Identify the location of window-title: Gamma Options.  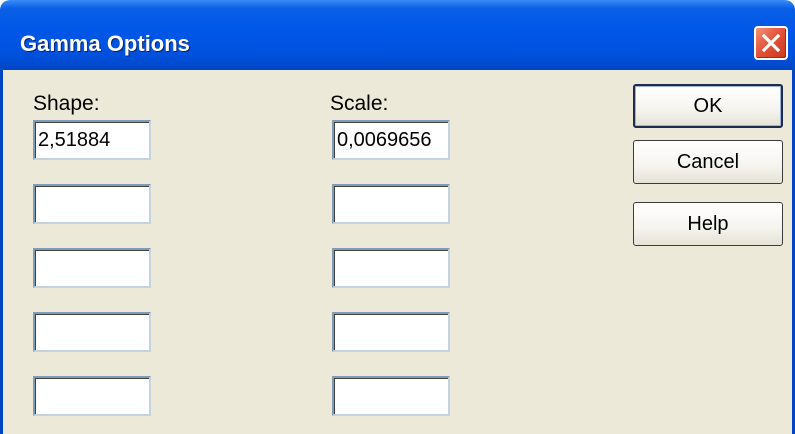
(105, 43).